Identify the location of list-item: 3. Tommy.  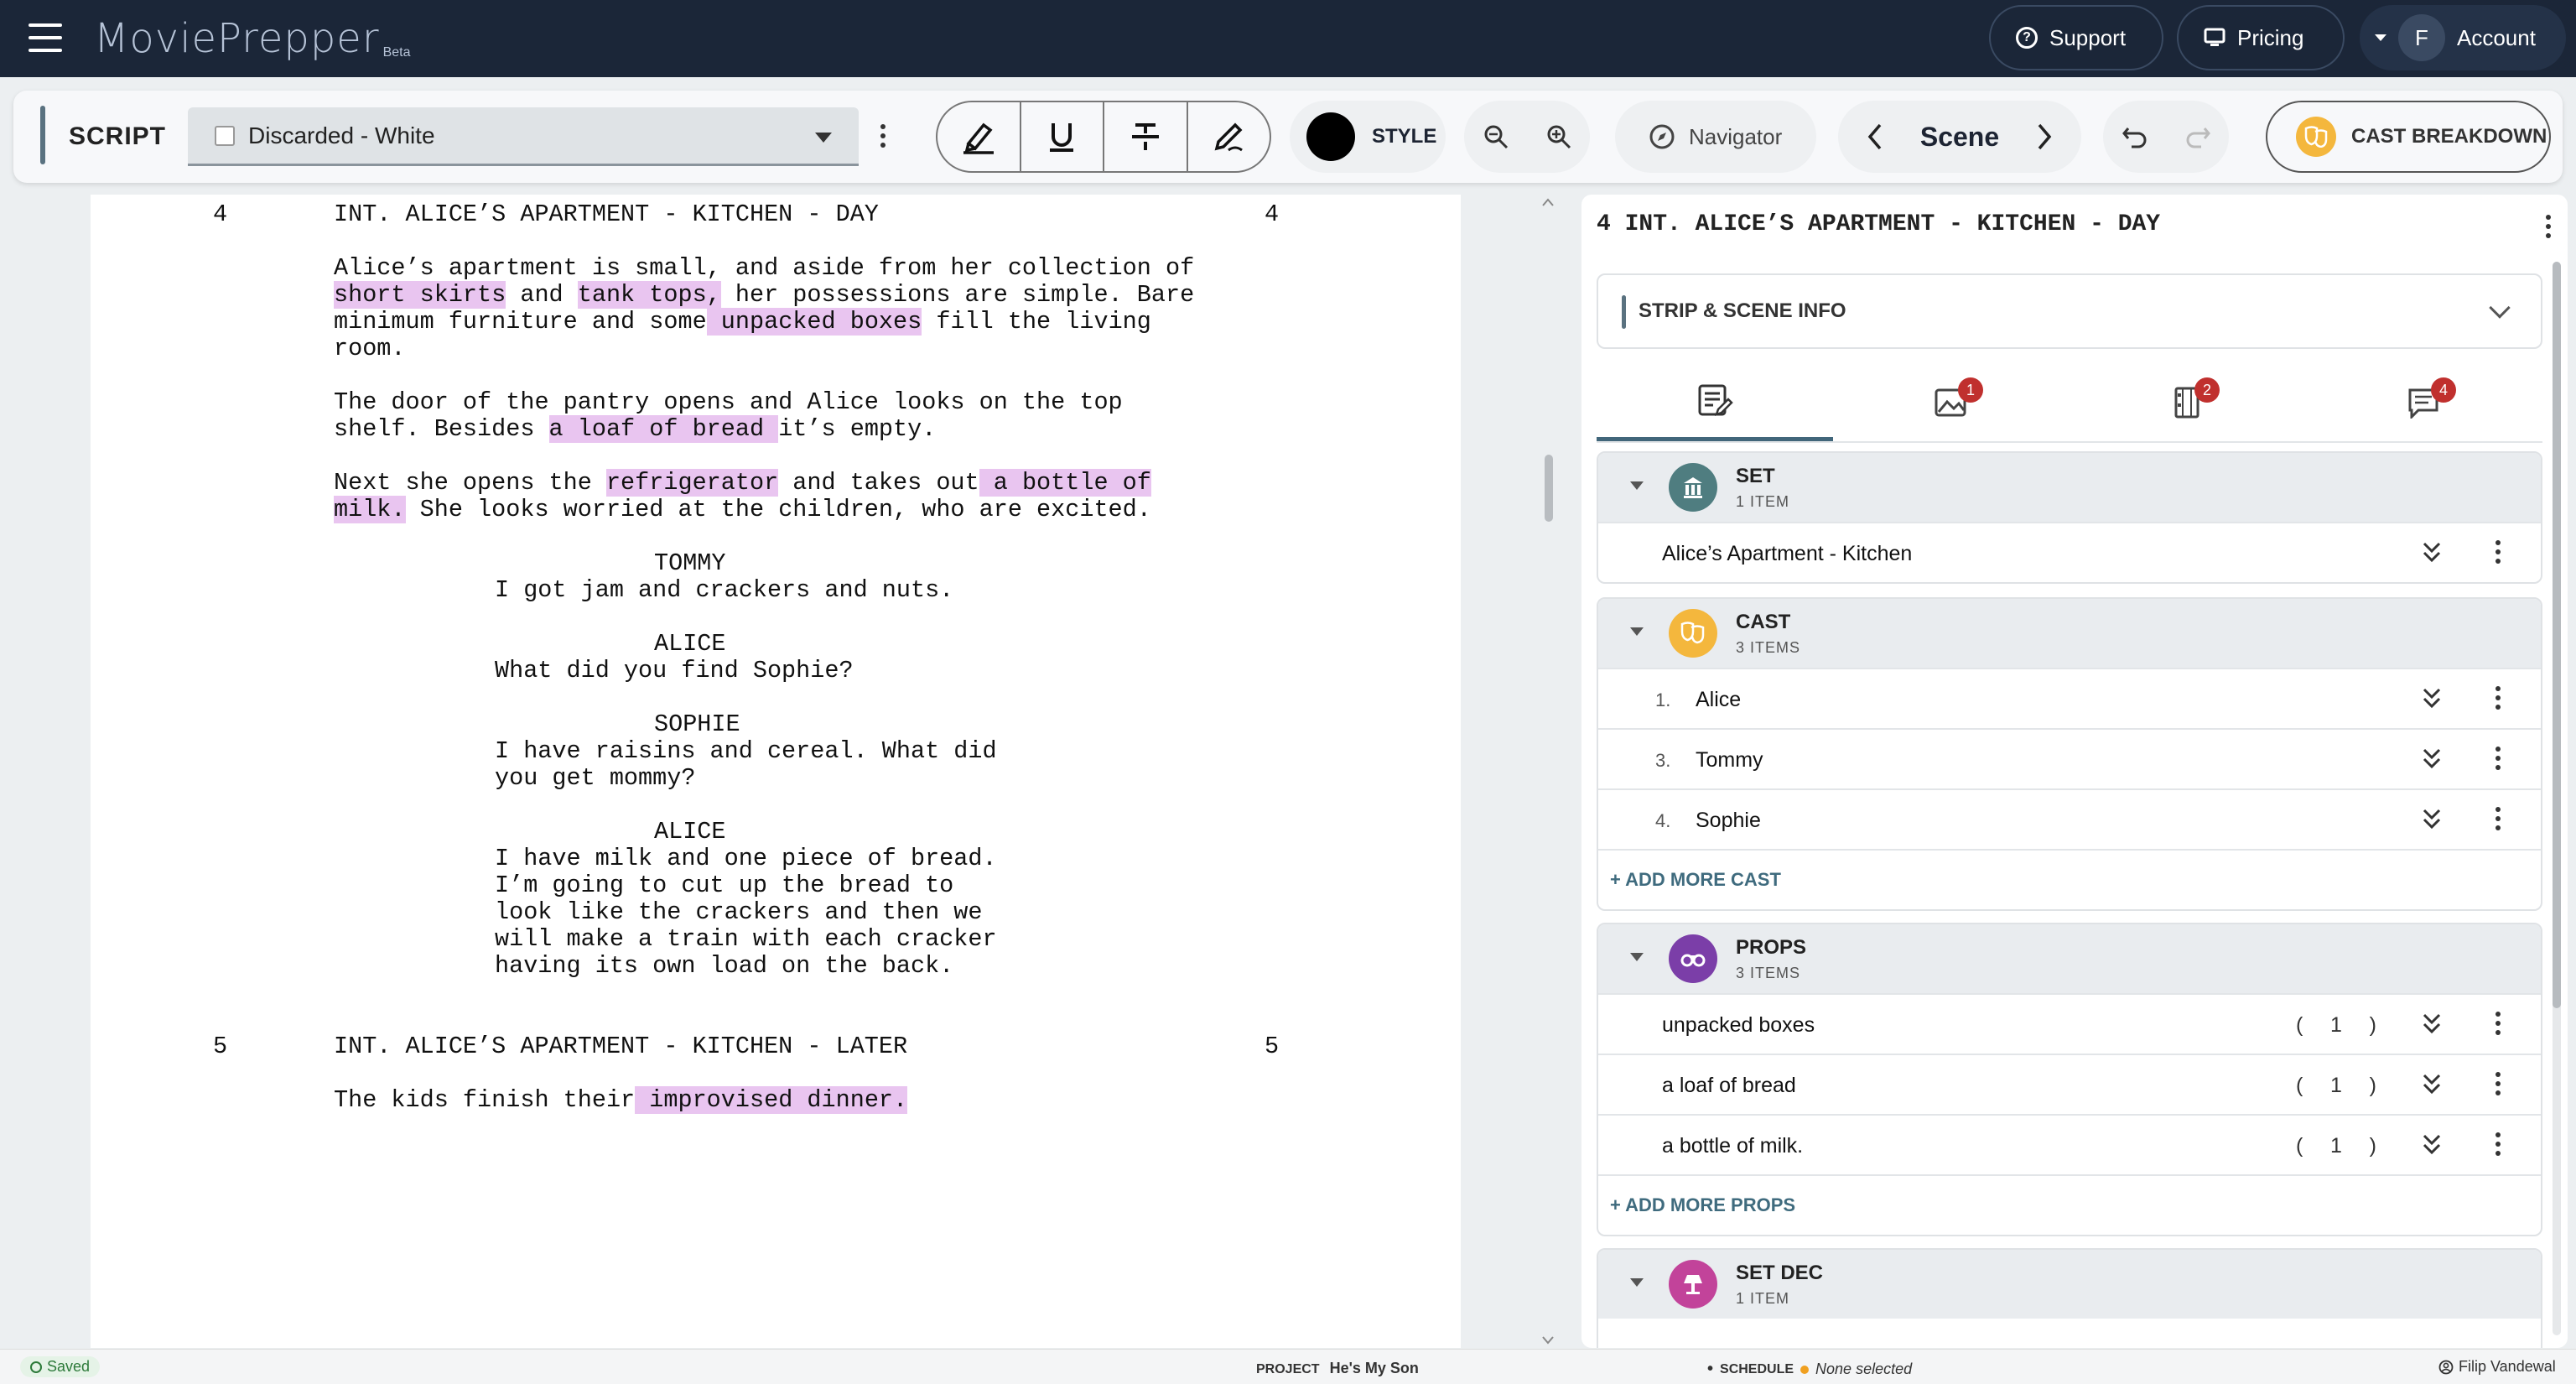
(2069, 758).